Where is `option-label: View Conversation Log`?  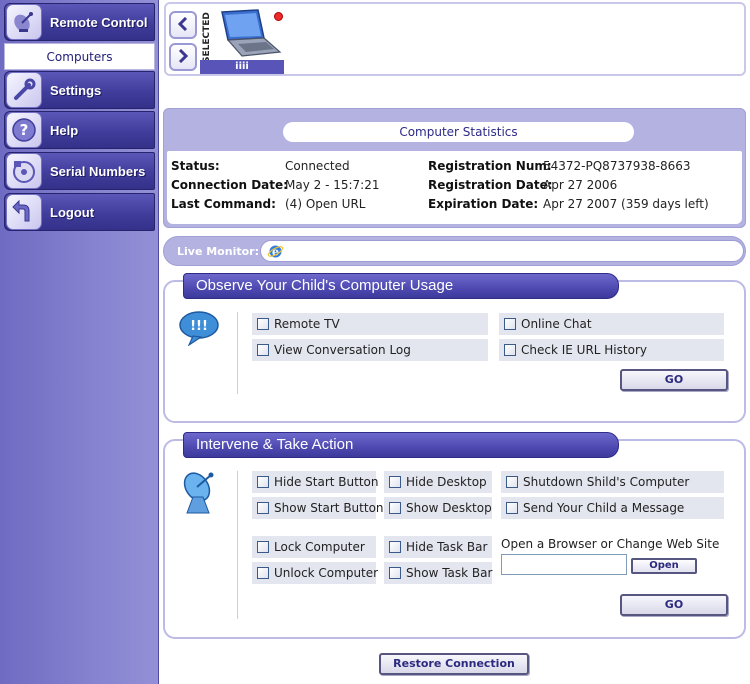
option-label: View Conversation Log is located at coordinates (342, 350).